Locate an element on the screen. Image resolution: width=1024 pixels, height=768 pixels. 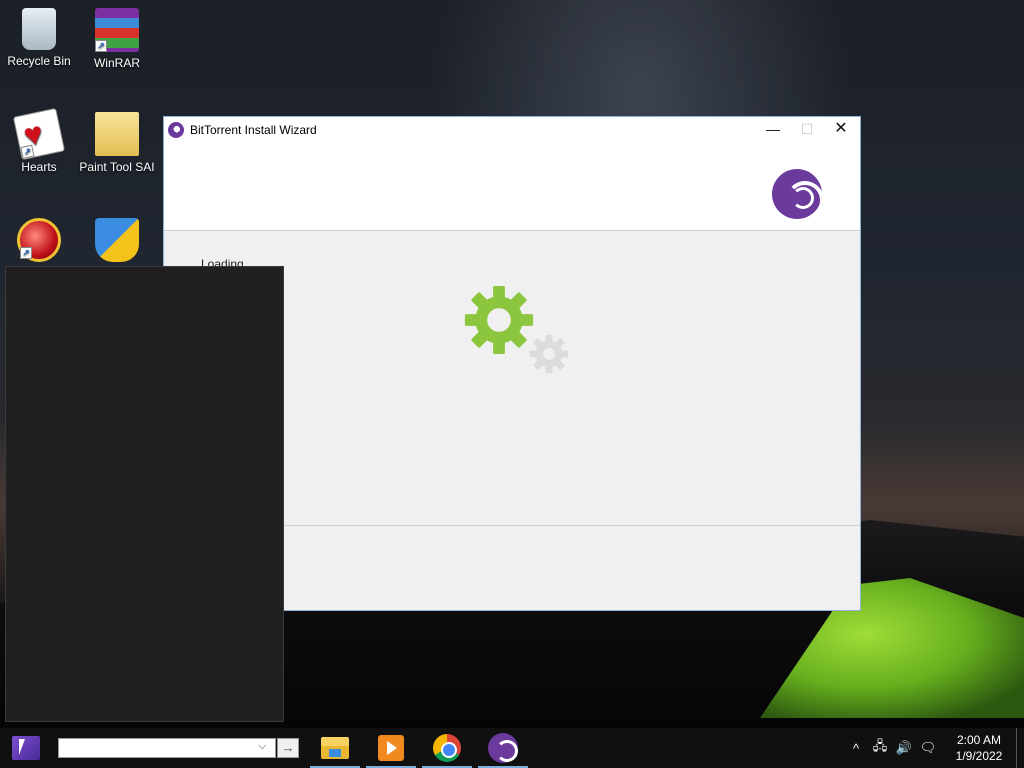
folder-icon is located at coordinates (117, 134).